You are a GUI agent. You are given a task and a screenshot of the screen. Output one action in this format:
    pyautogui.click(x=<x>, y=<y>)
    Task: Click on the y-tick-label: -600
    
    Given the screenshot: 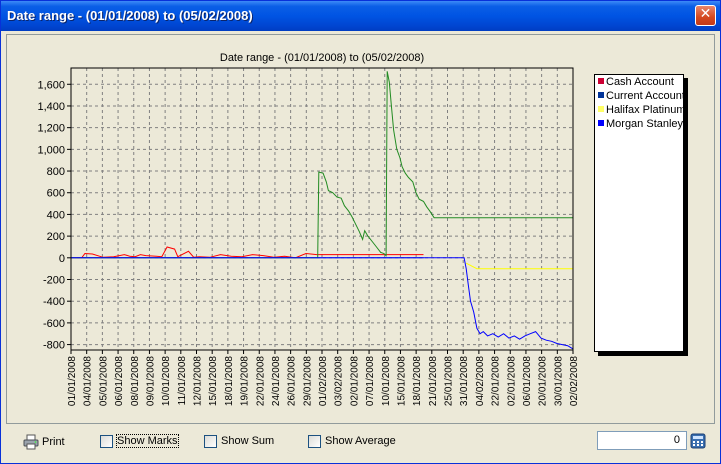 What is the action you would take?
    pyautogui.click(x=54, y=324)
    